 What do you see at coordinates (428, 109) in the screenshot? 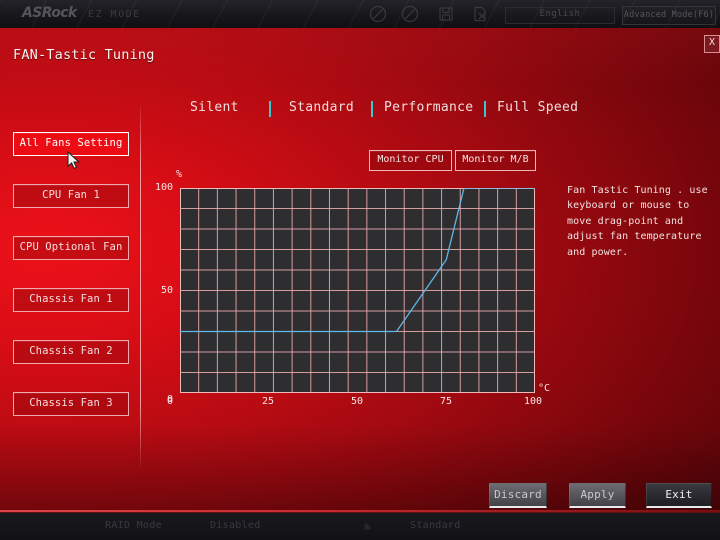
I see `preset-performance: Performance` at bounding box center [428, 109].